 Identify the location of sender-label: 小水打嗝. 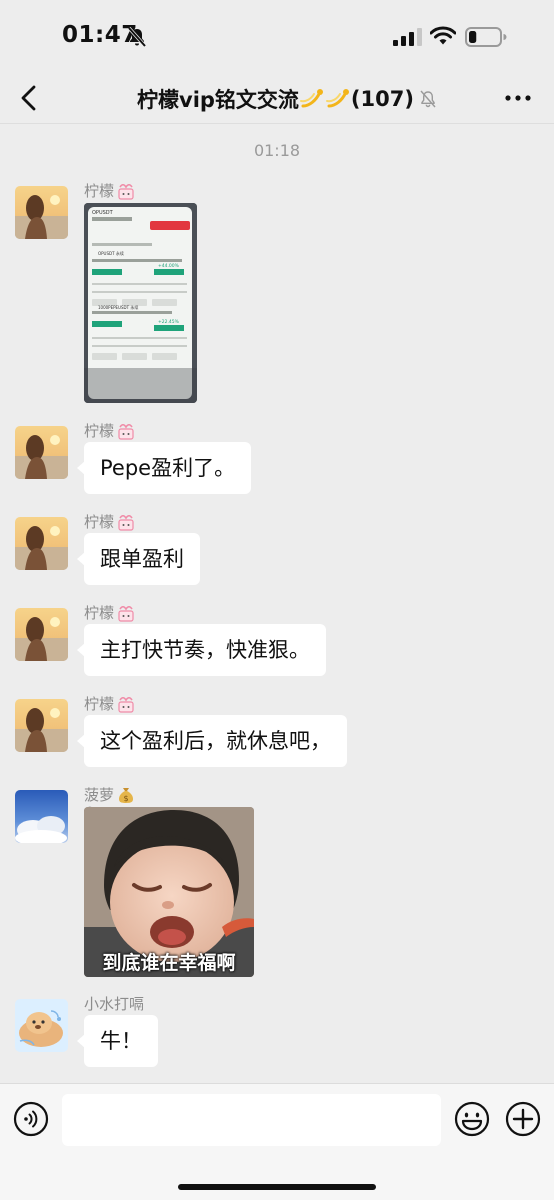
(114, 1004).